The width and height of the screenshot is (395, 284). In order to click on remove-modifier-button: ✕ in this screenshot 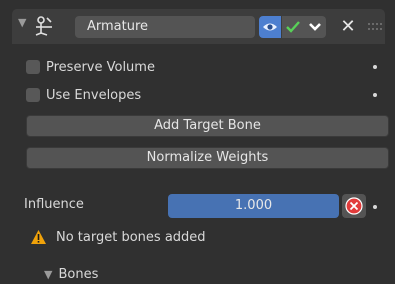, I will do `click(348, 27)`.